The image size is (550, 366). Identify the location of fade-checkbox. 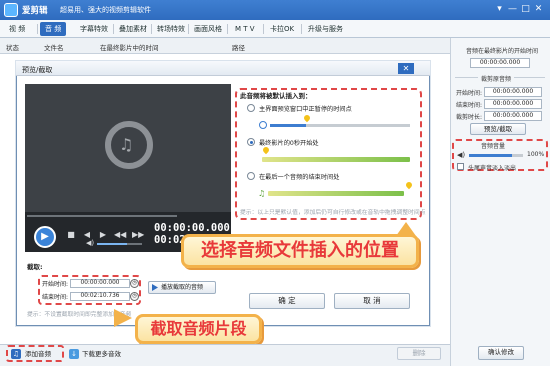
(460, 166).